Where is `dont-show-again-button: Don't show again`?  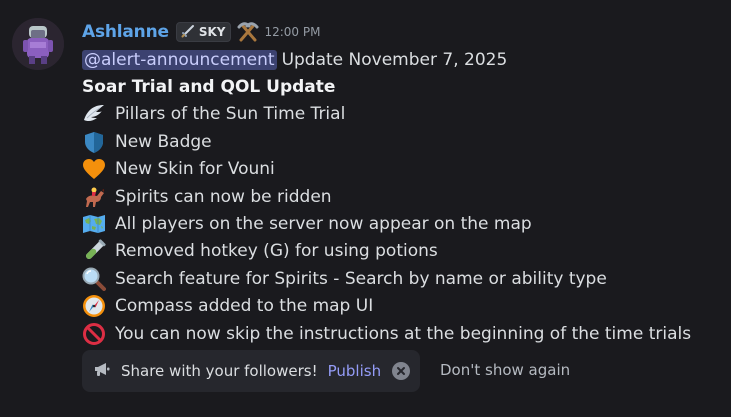 dont-show-again-button: Don't show again is located at coordinates (505, 370).